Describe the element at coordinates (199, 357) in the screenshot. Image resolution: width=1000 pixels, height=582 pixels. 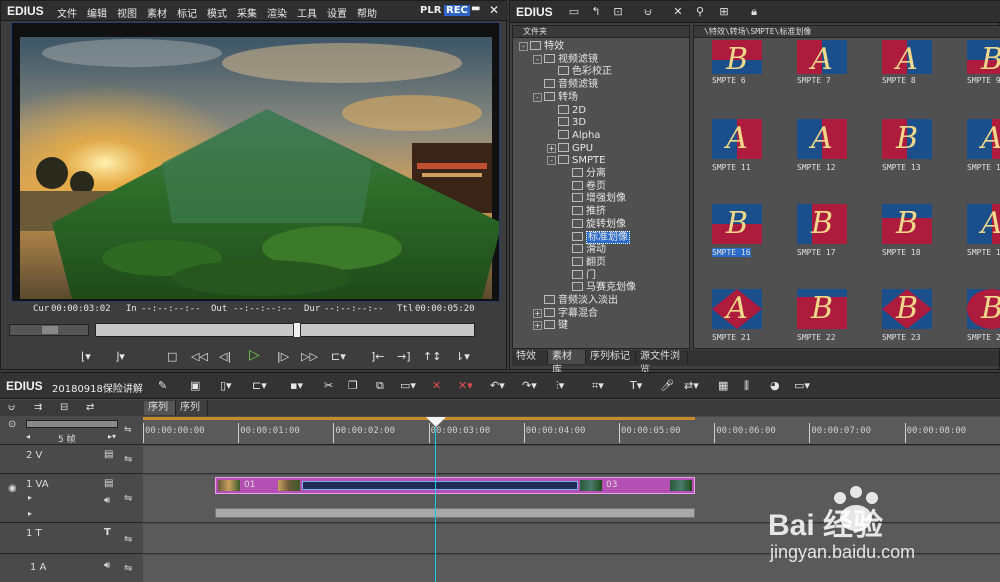
I see `rewind-icon: ◁◁` at that location.